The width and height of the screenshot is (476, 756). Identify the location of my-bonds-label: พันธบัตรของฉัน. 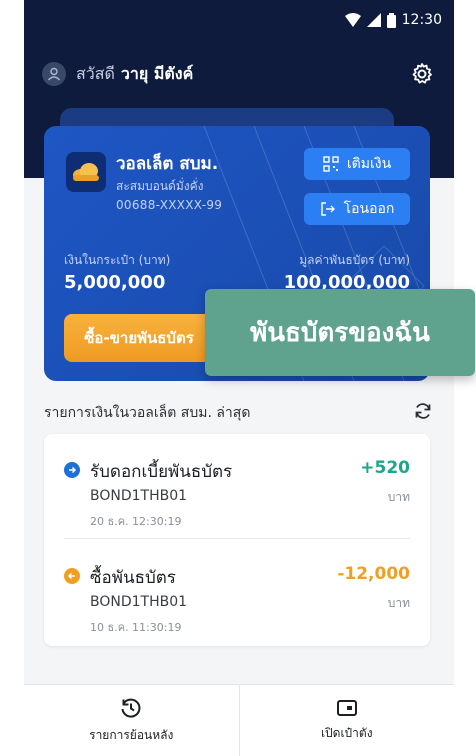
(340, 333).